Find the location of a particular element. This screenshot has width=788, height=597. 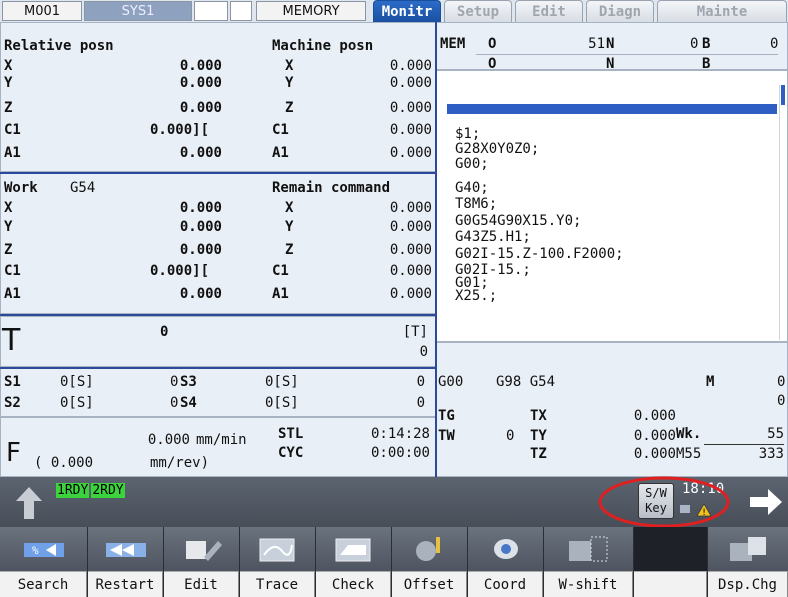

tab-setup: Setup is located at coordinates (478, 11).